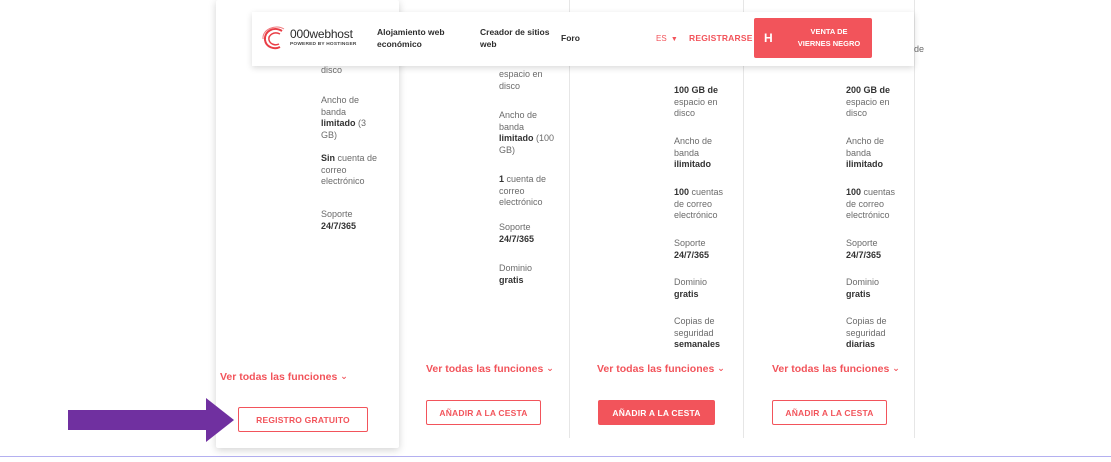  I want to click on nav-item-forum: Foro, so click(570, 38).